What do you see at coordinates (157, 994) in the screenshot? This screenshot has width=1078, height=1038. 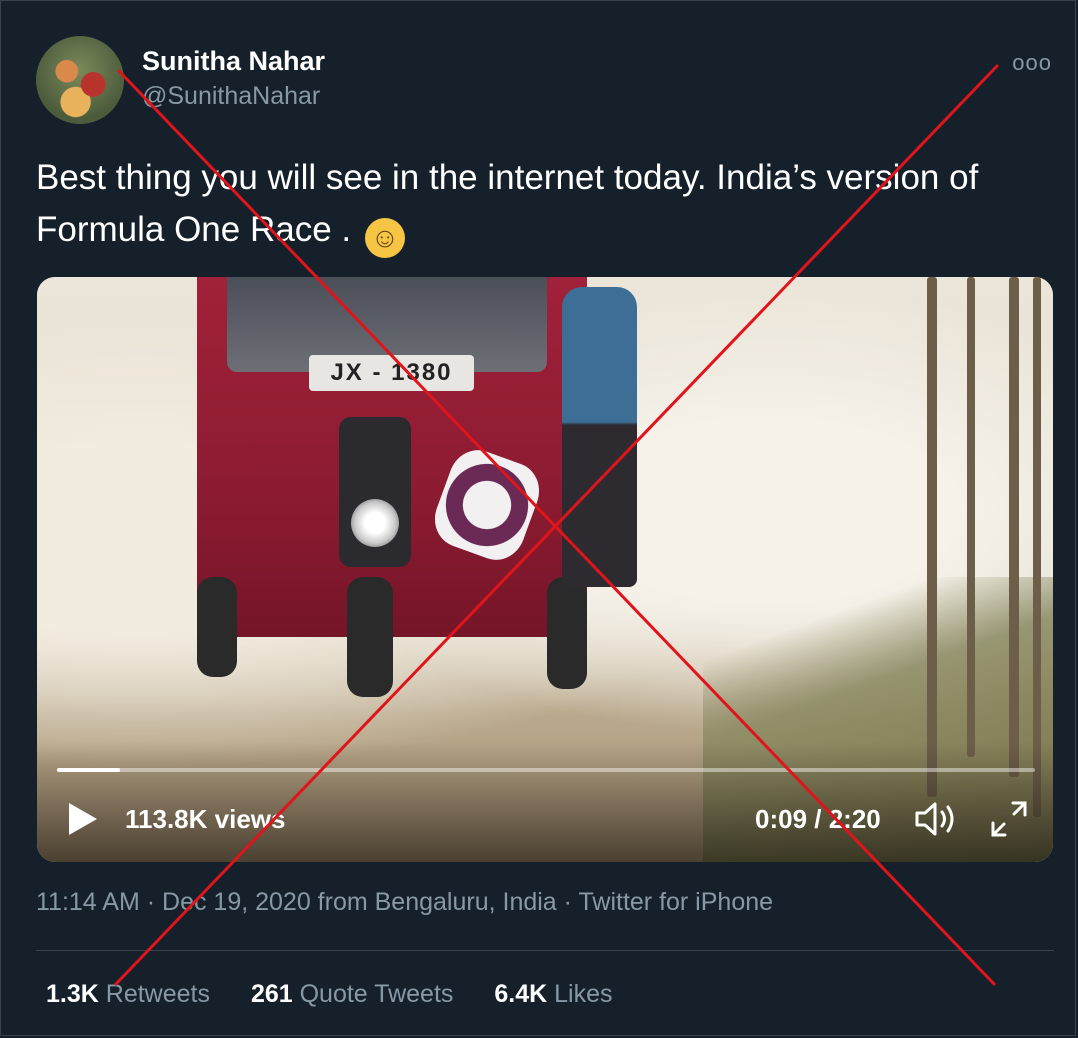 I see `retweets-label: Retweets` at bounding box center [157, 994].